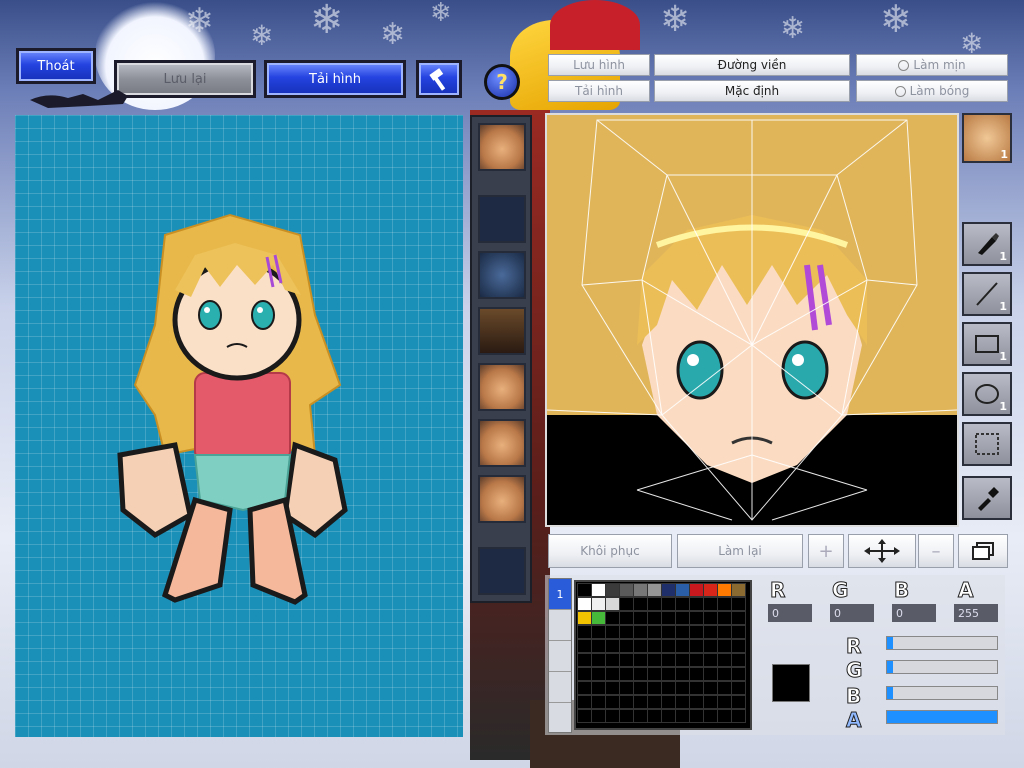  I want to click on move-button, so click(882, 551).